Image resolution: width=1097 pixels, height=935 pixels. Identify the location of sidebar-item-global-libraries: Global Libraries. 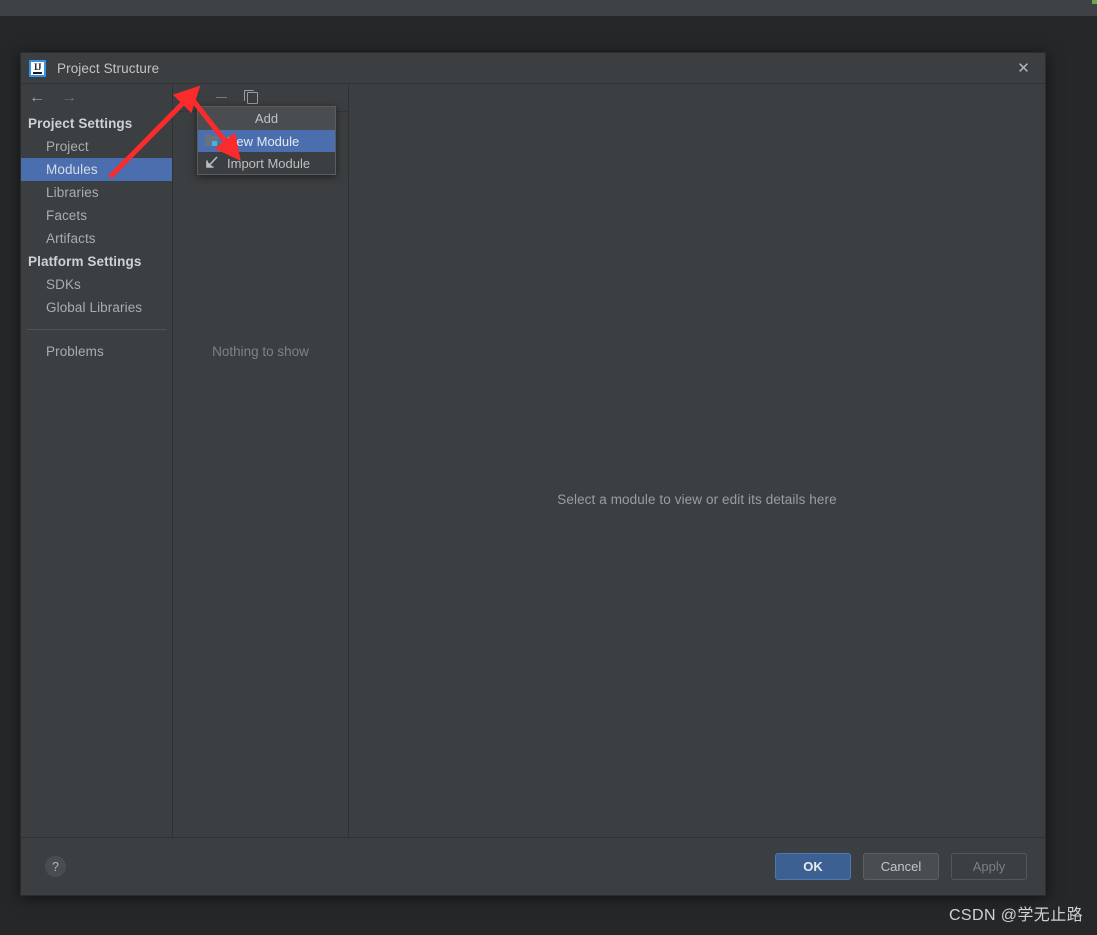
(96, 307).